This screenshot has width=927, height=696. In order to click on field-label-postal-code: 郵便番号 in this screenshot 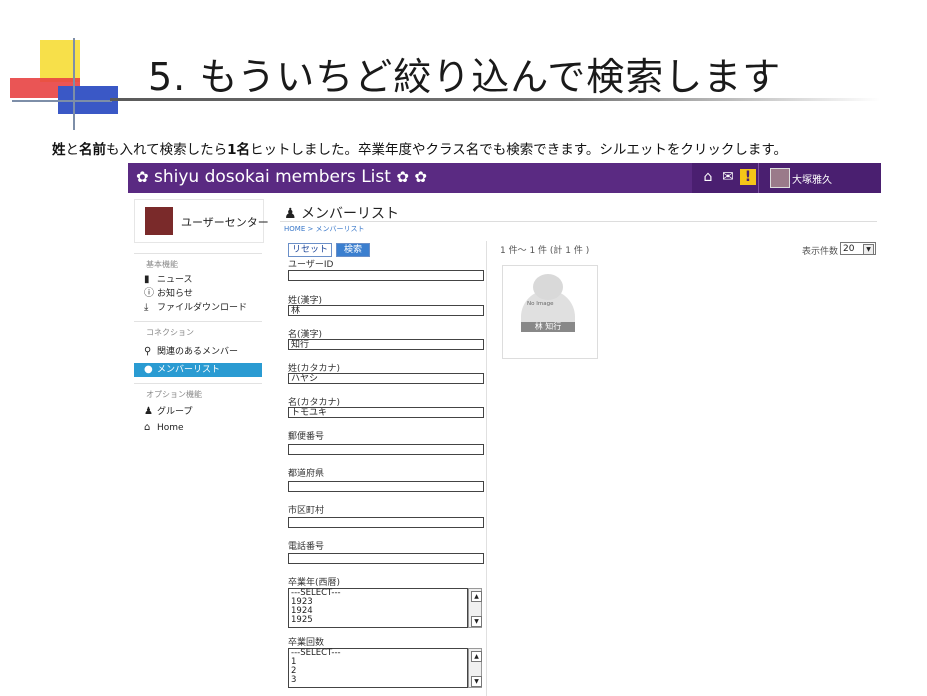, I will do `click(306, 437)`.